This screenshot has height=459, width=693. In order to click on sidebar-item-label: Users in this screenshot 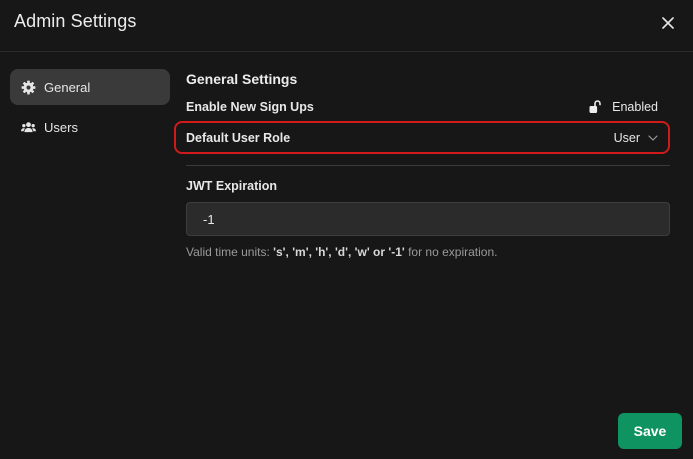, I will do `click(61, 127)`.